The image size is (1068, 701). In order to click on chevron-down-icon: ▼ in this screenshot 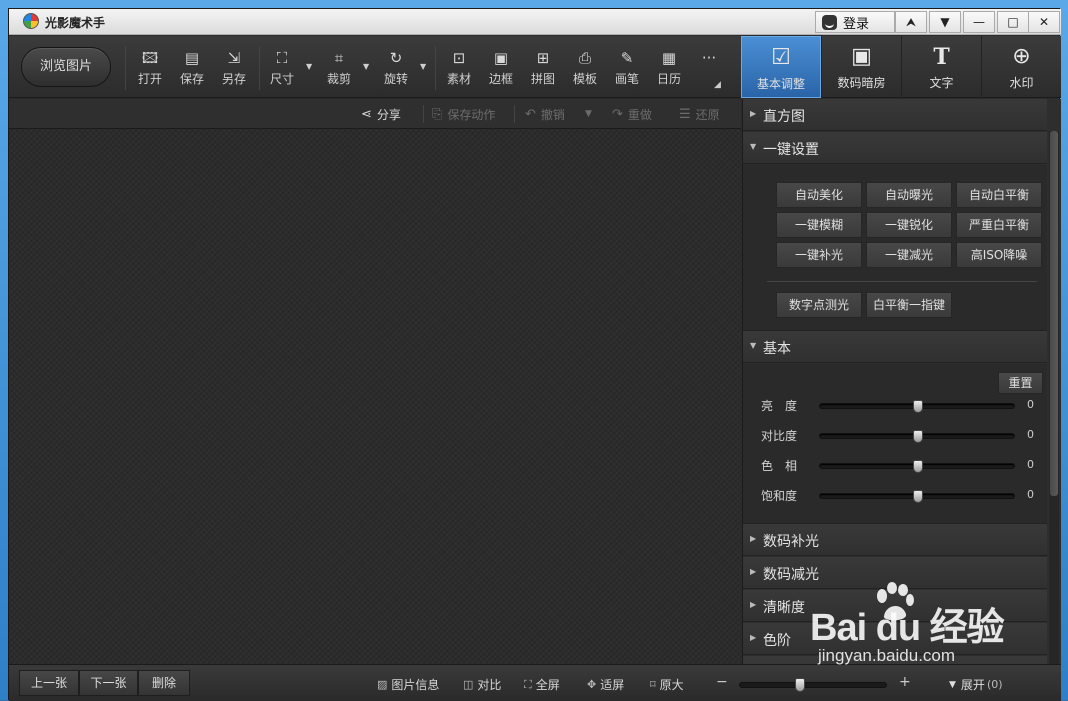, I will do `click(753, 345)`.